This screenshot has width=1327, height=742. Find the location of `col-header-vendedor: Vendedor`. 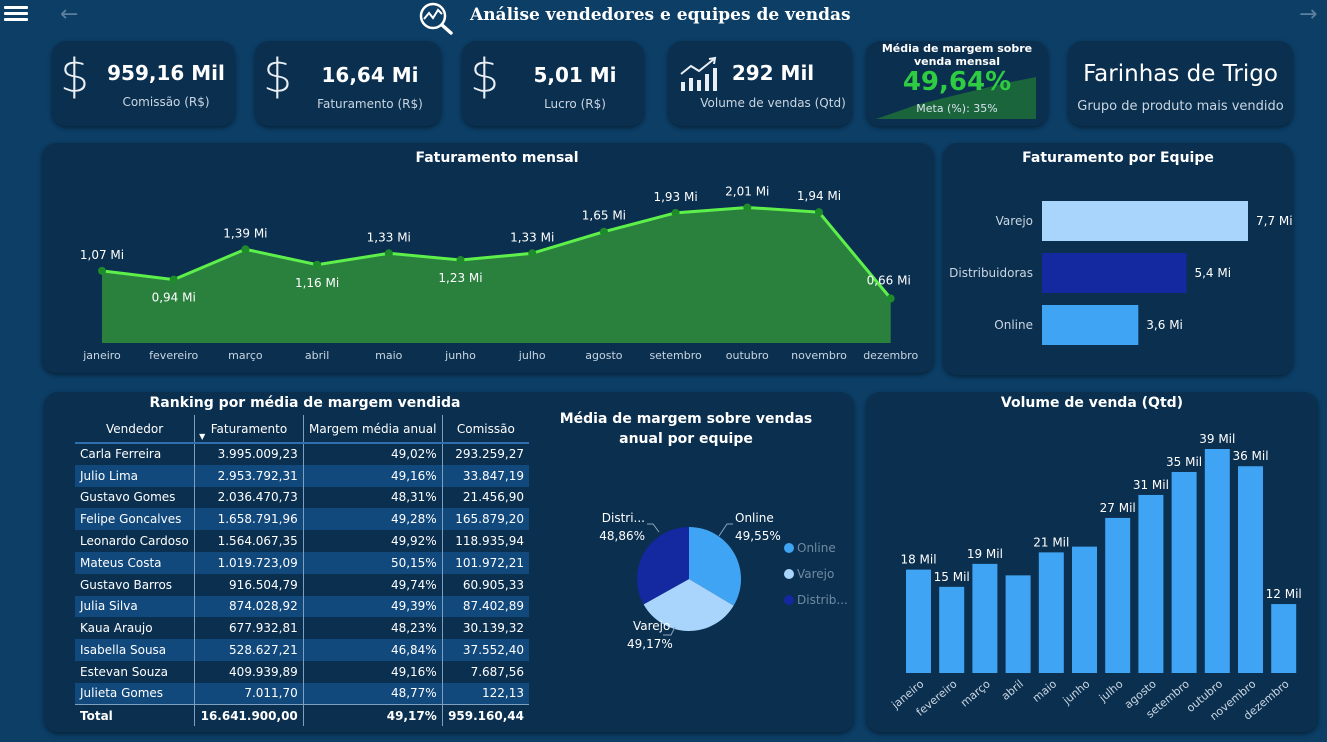

col-header-vendedor: Vendedor is located at coordinates (135, 429).